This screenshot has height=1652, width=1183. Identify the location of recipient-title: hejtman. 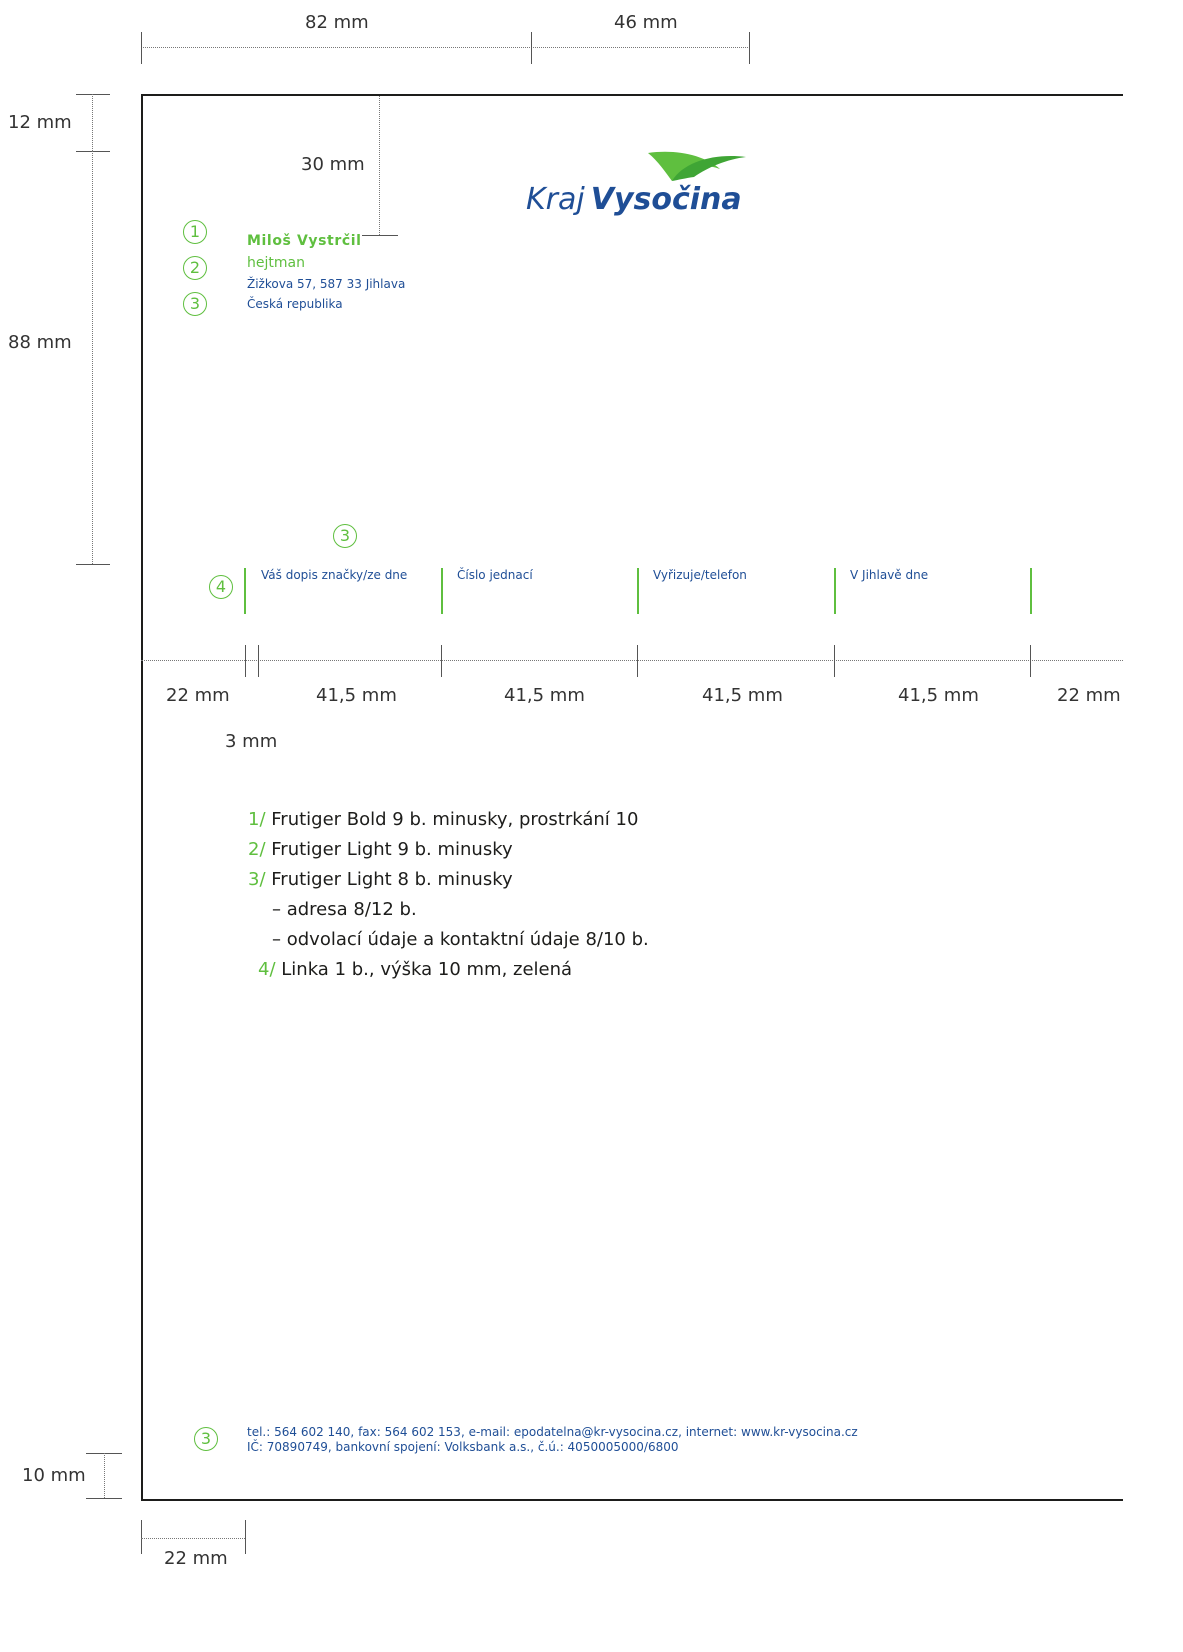
(276, 263).